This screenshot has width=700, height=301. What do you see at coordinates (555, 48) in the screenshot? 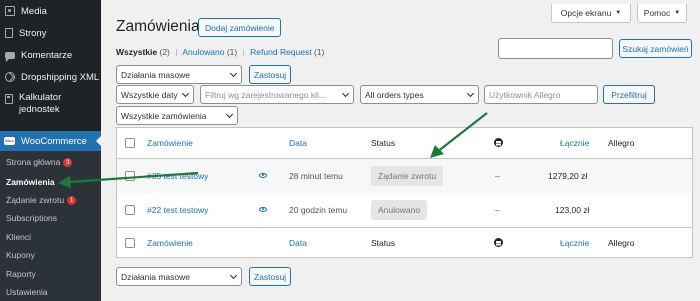
I see `search-orders-input` at bounding box center [555, 48].